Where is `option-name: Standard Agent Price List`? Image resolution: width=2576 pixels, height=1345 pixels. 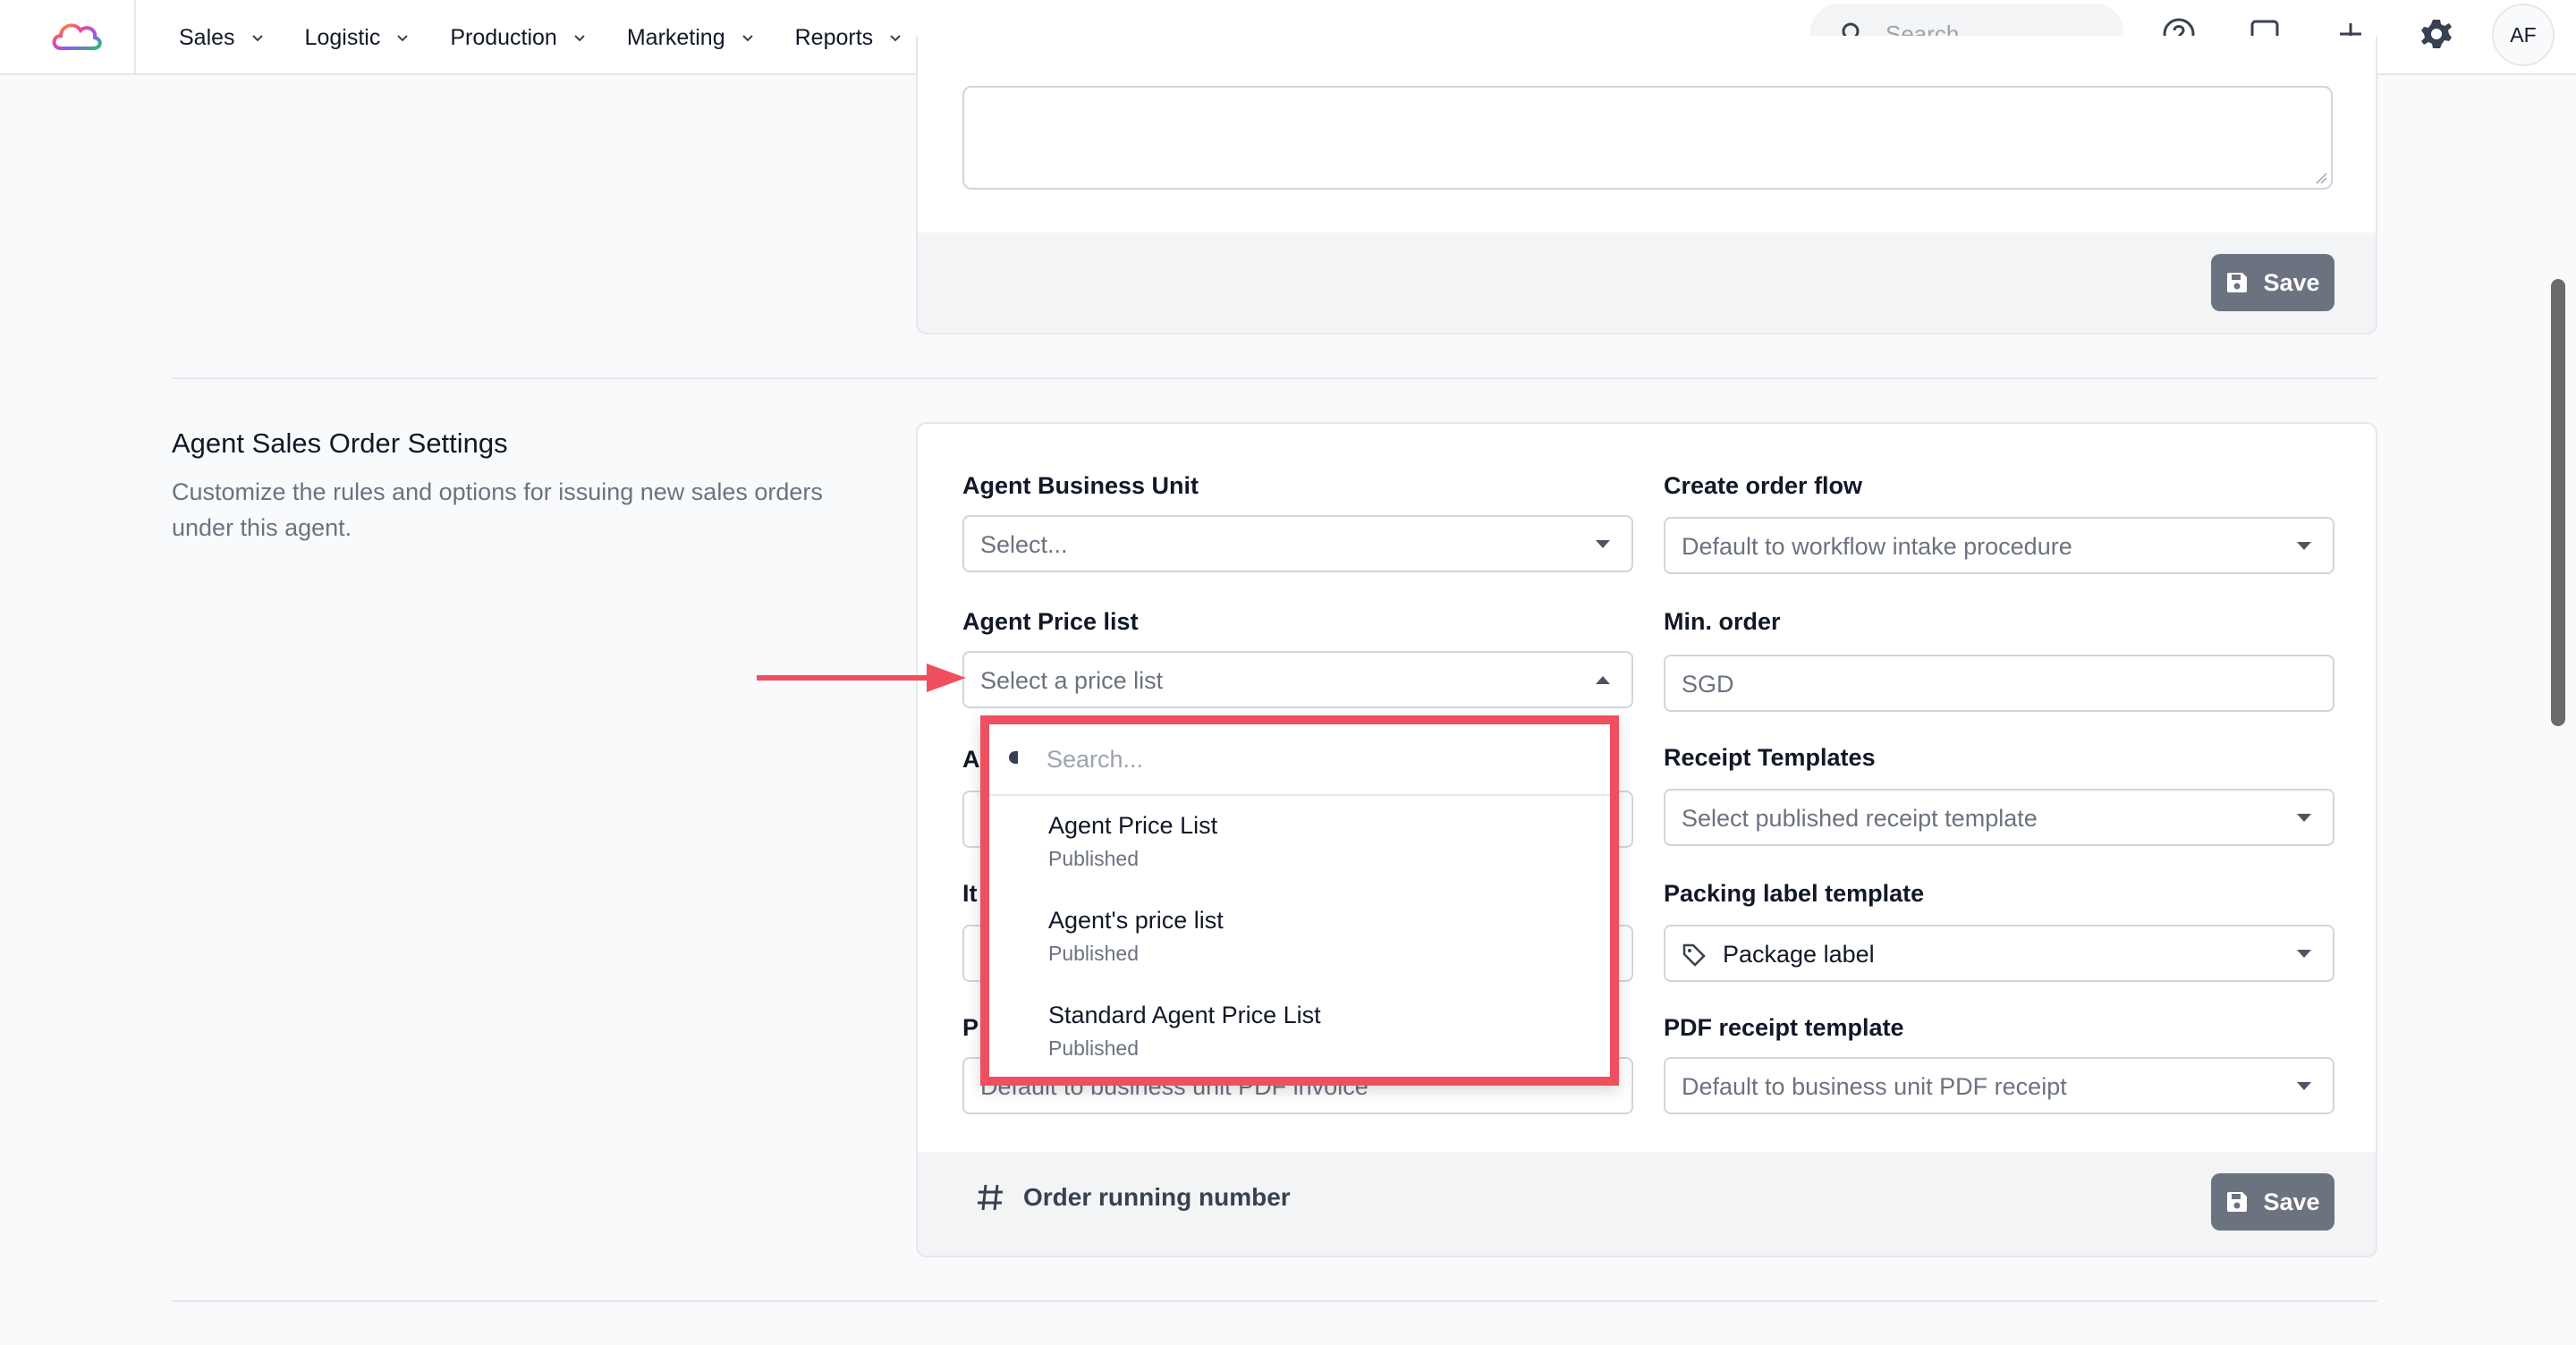 option-name: Standard Agent Price List is located at coordinates (1184, 1015).